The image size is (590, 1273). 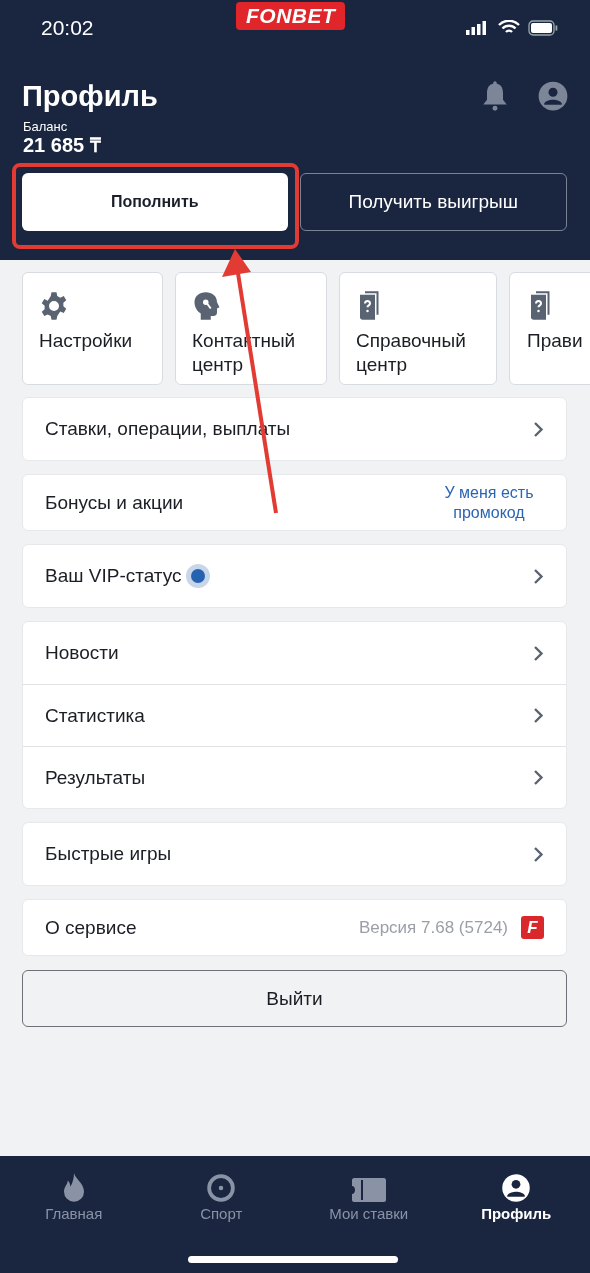 I want to click on tile-label: Прави, so click(x=555, y=341).